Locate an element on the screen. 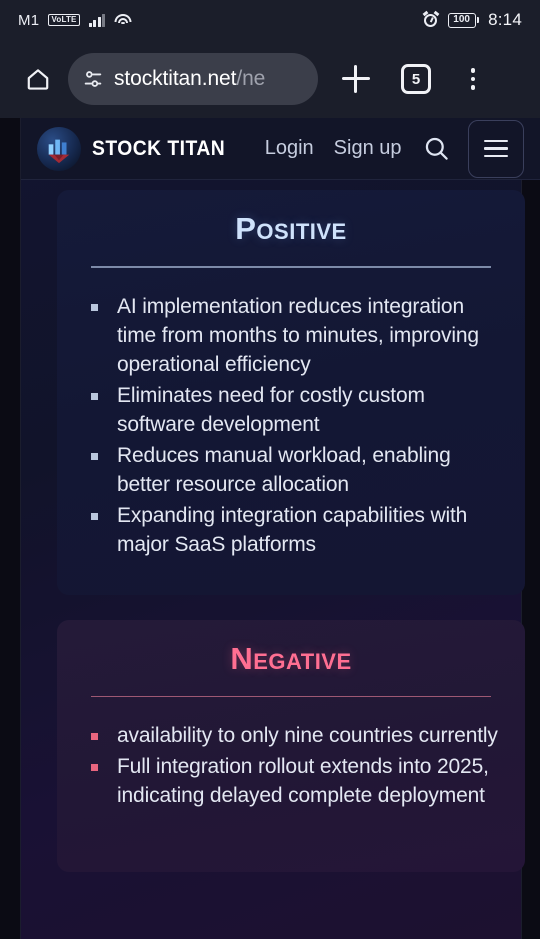 Image resolution: width=540 pixels, height=939 pixels. plus-icon is located at coordinates (356, 79).